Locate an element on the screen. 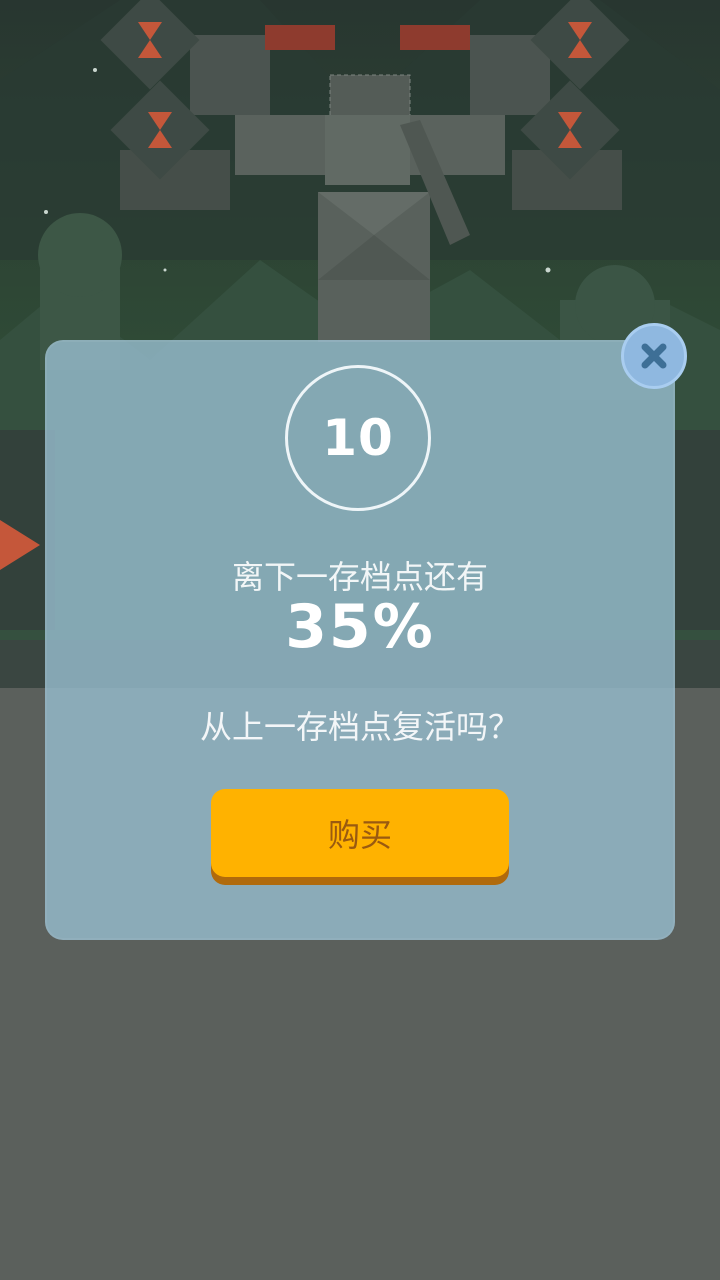 The image size is (720, 1280). close-icon is located at coordinates (654, 356).